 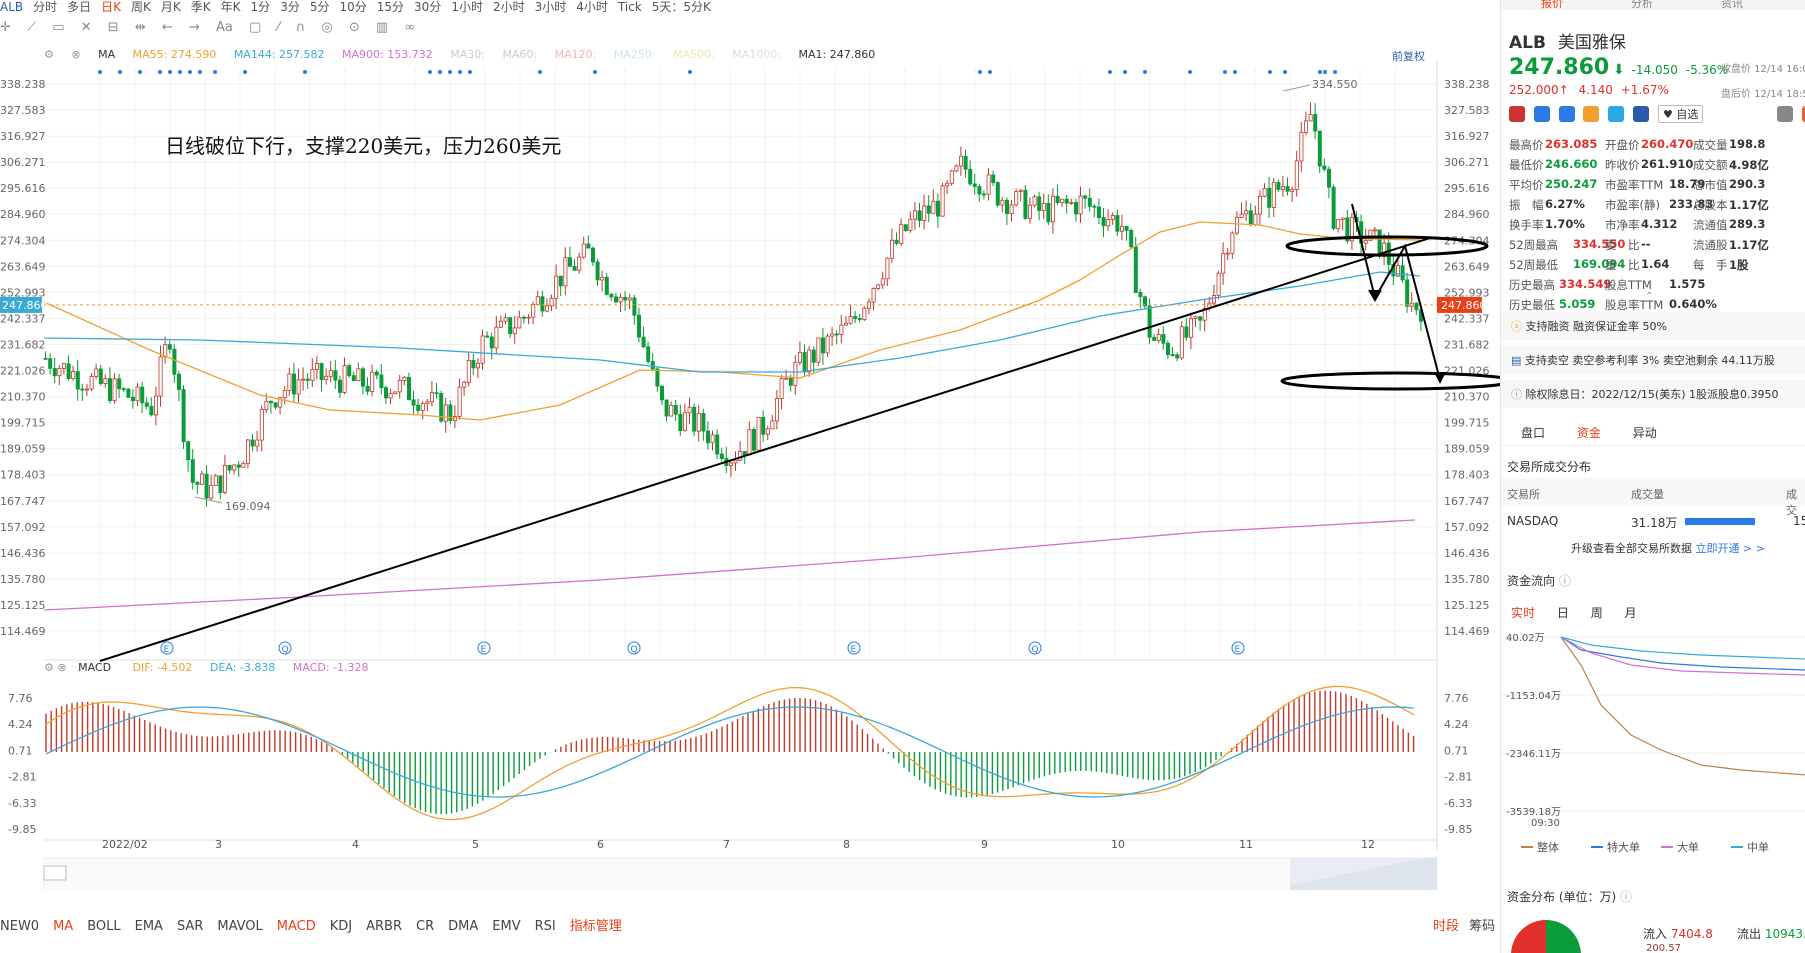 What do you see at coordinates (600, 844) in the screenshot?
I see `month-tick: 6` at bounding box center [600, 844].